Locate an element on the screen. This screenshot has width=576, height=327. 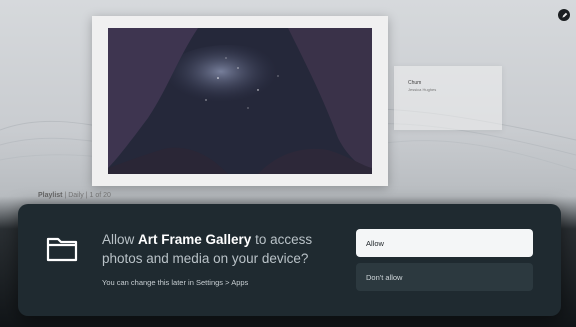
playlist-position: 1 of 20 is located at coordinates (100, 195).